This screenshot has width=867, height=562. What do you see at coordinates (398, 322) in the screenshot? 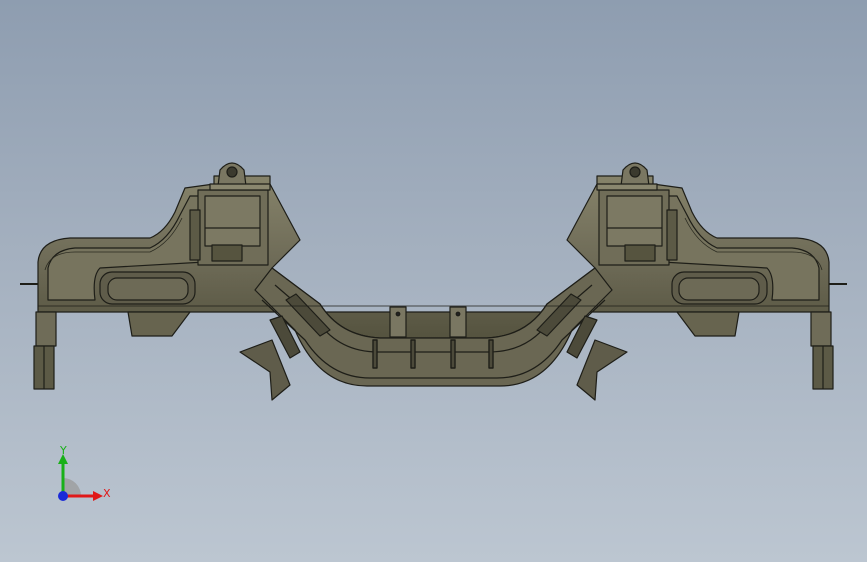
I see `center-bracket-left` at bounding box center [398, 322].